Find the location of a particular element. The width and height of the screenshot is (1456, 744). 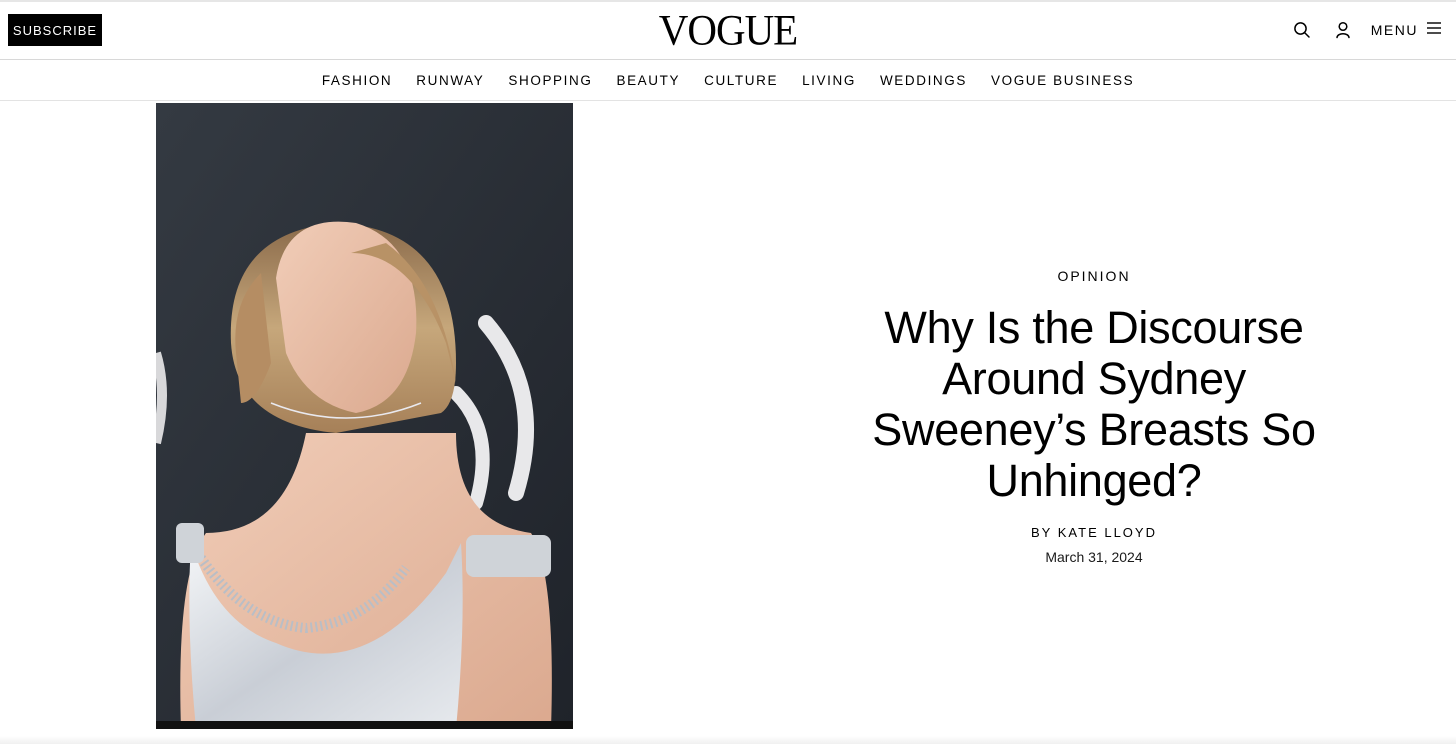

nav-item-vogue-business: VOGUE BUSINESS is located at coordinates (1062, 80).